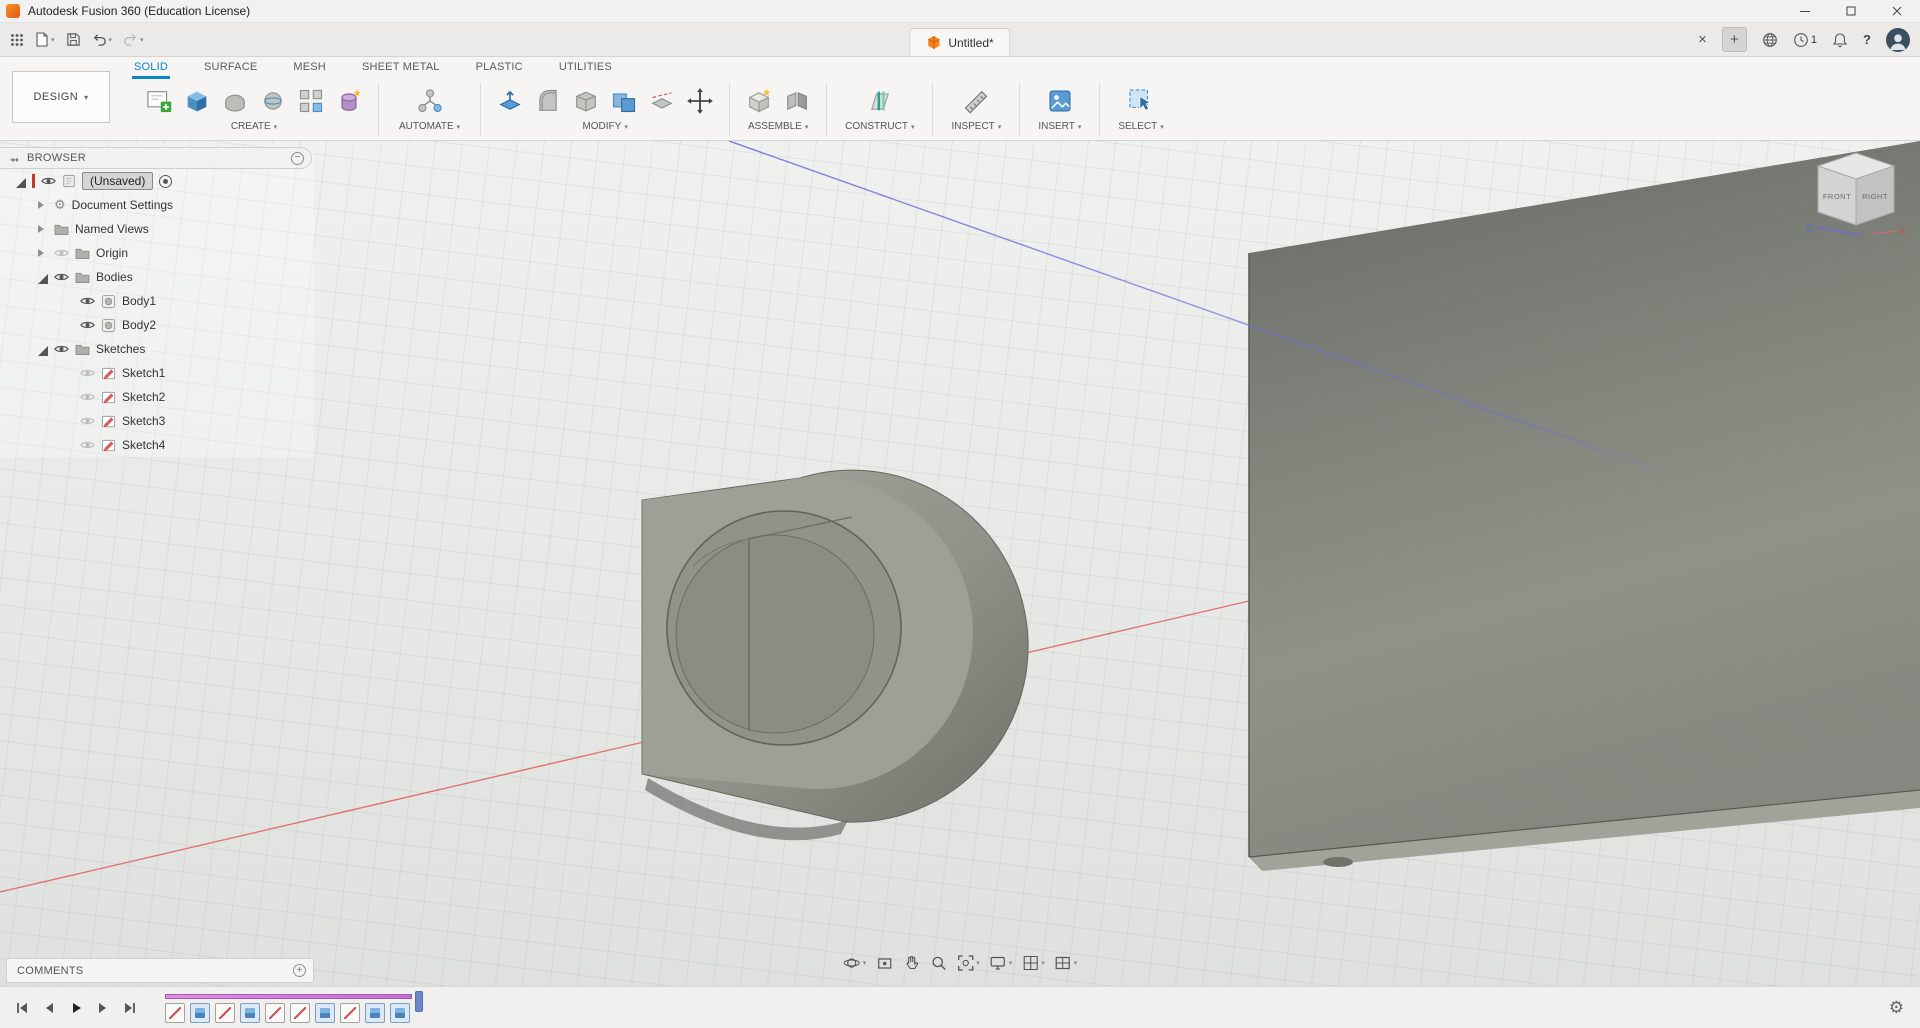 The height and width of the screenshot is (1028, 1920). Describe the element at coordinates (1734, 39) in the screenshot. I see `new-tab-button: +` at that location.